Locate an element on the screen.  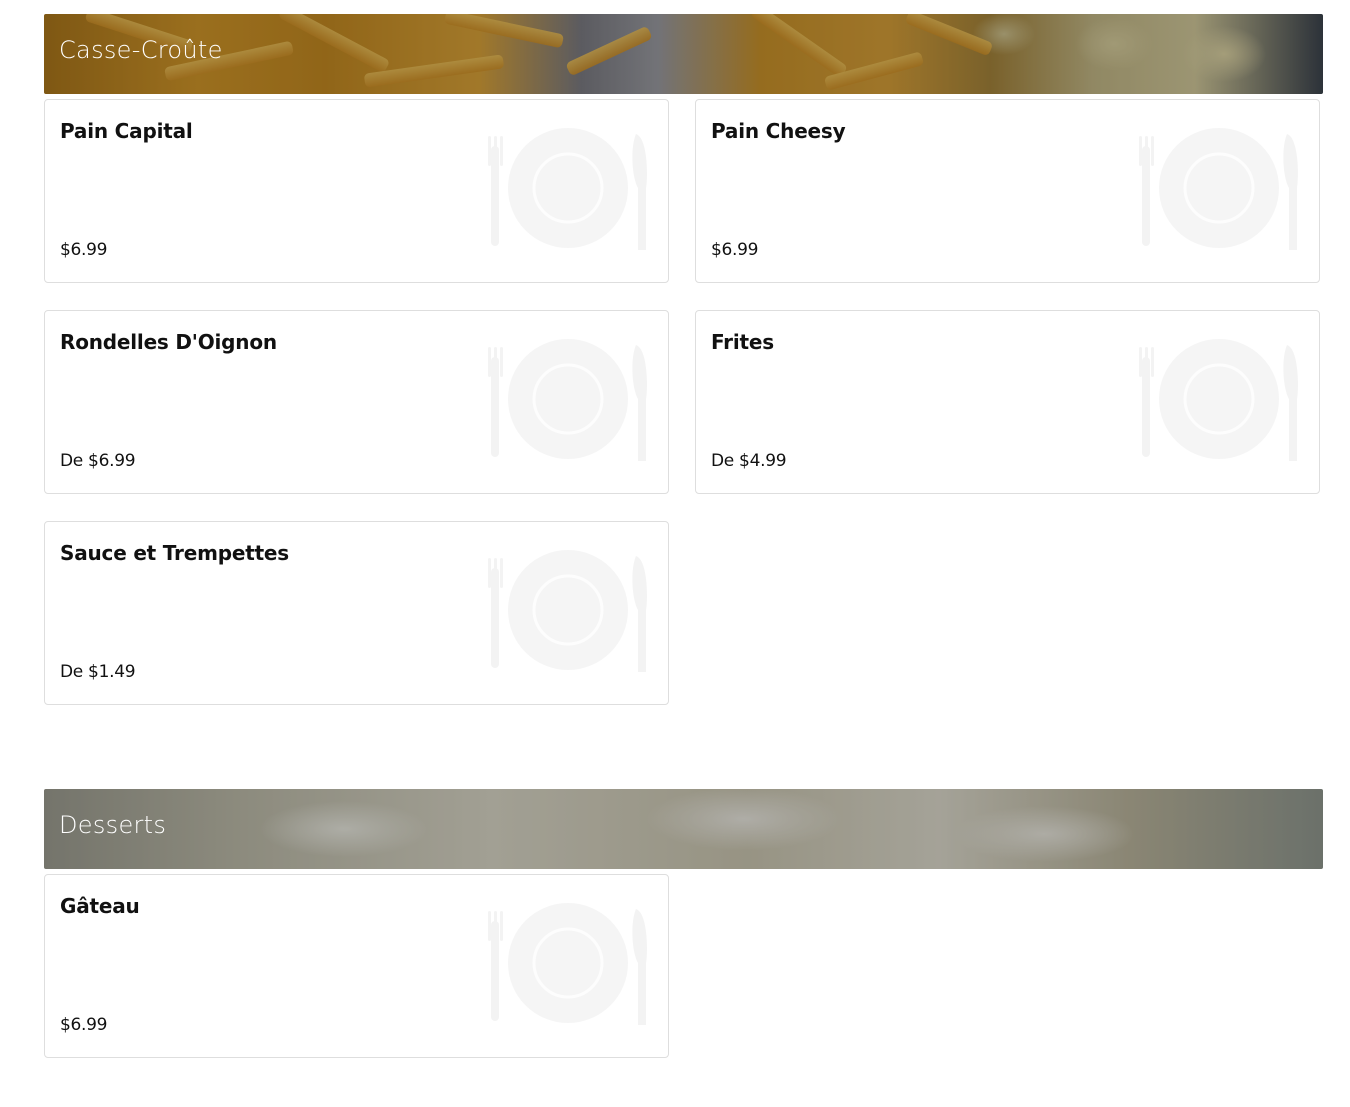
menu-item-card: Pain Cheesy $6.99 is located at coordinates (1007, 191).